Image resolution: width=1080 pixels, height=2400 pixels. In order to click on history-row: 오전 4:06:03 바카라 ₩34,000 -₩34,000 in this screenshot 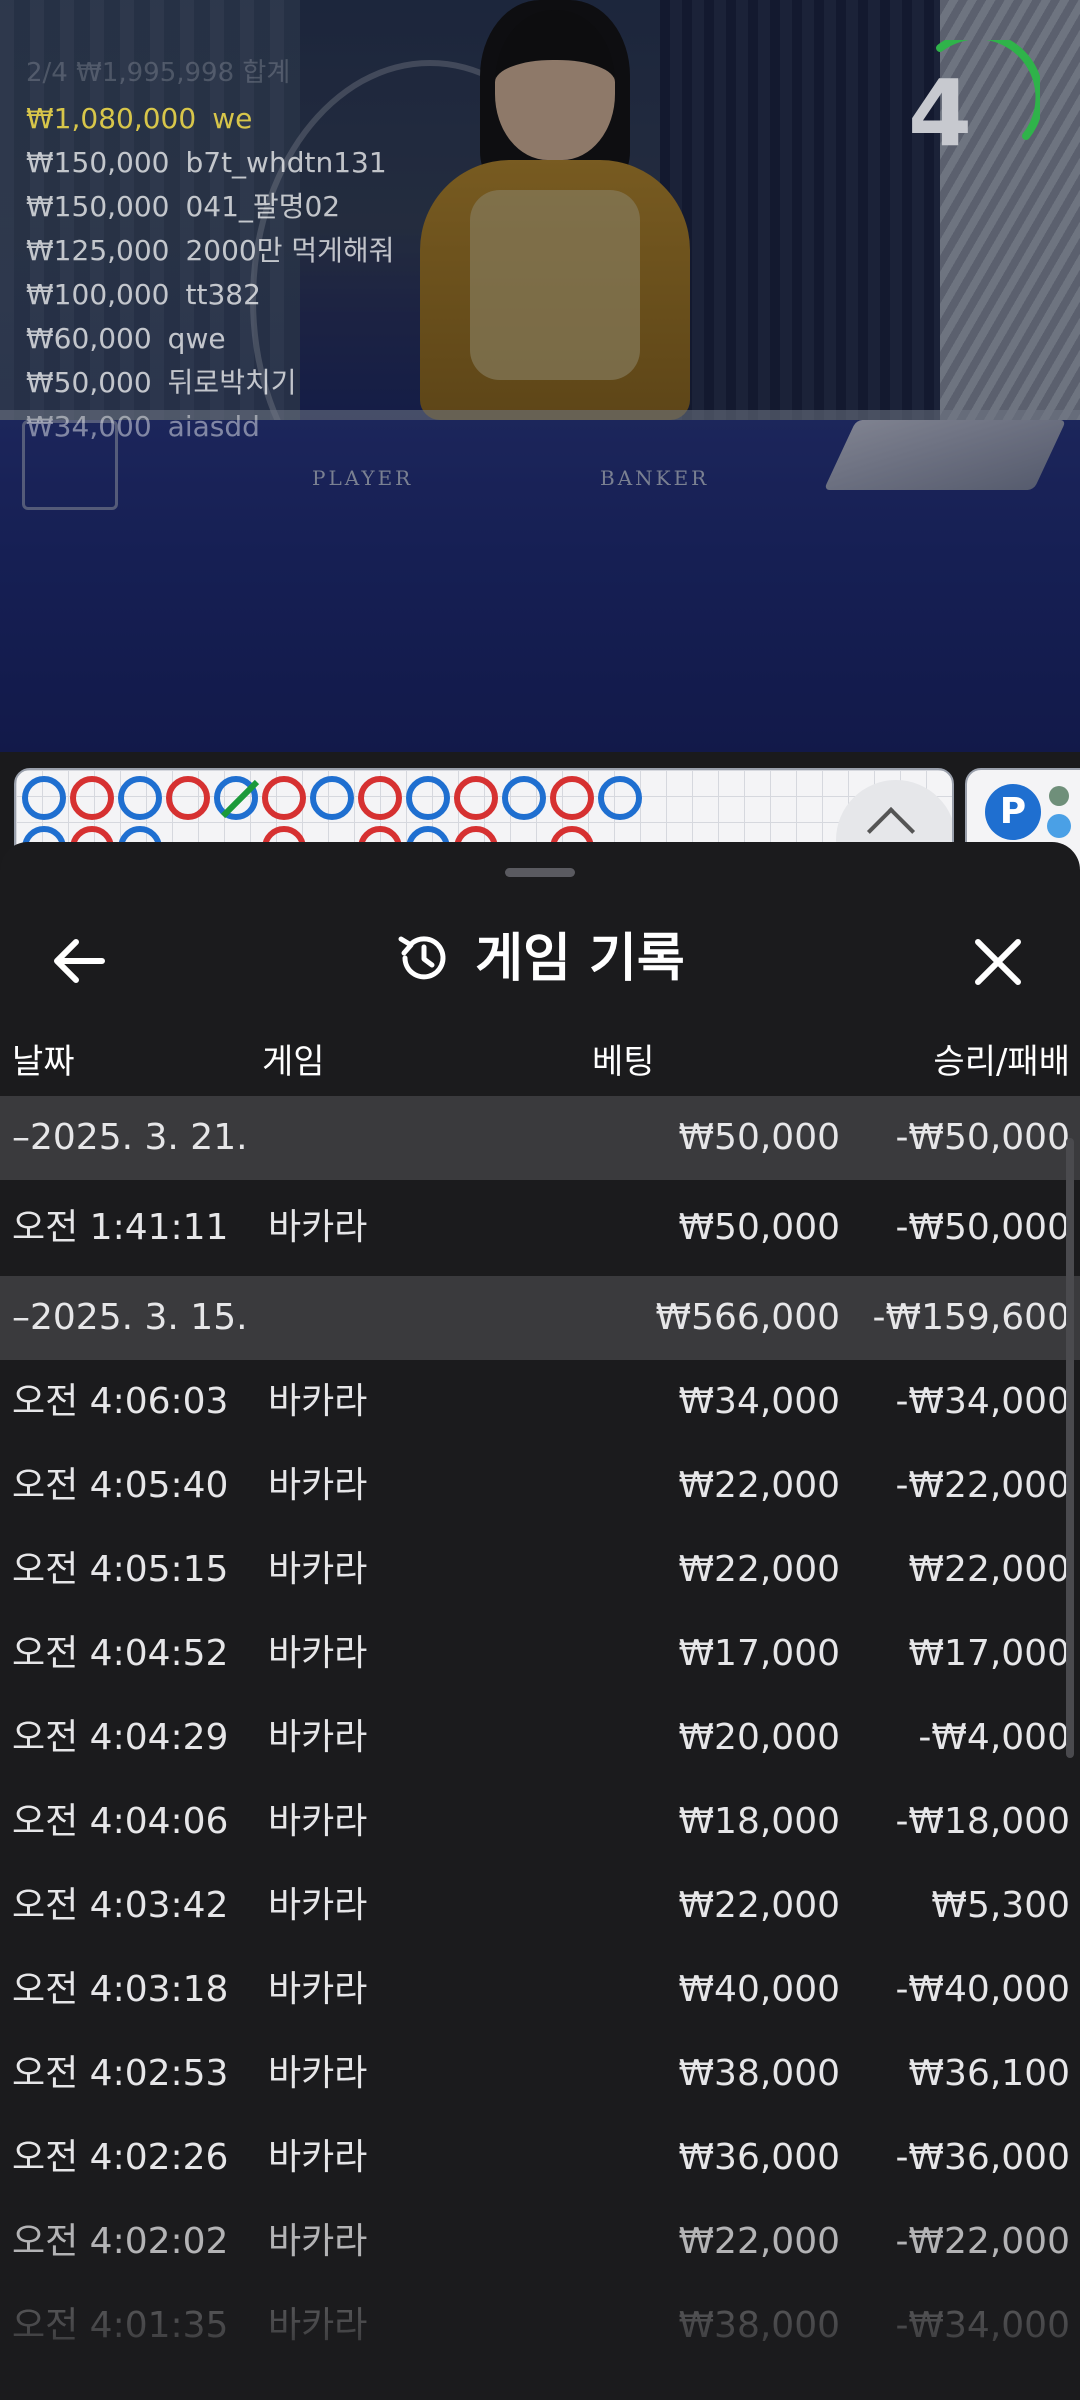, I will do `click(540, 1402)`.